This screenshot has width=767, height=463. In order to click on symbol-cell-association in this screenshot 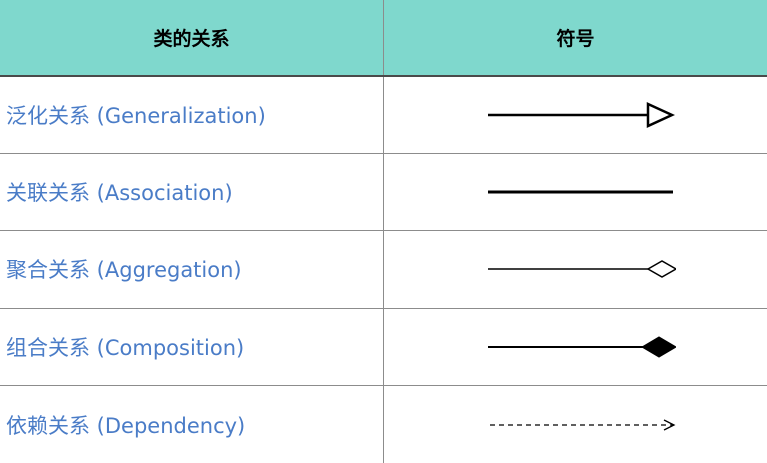, I will do `click(575, 192)`.